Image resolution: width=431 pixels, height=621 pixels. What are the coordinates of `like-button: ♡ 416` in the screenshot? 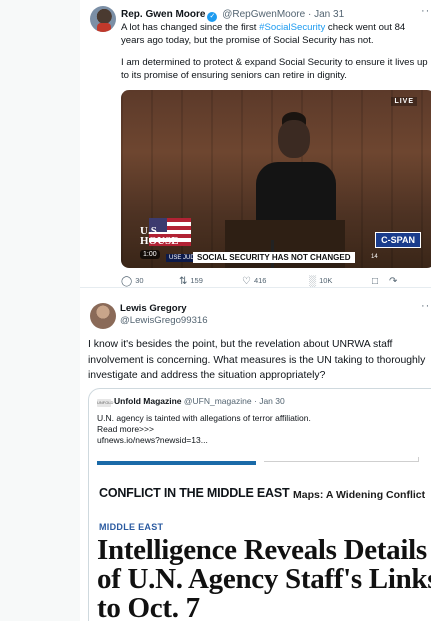 It's located at (254, 281).